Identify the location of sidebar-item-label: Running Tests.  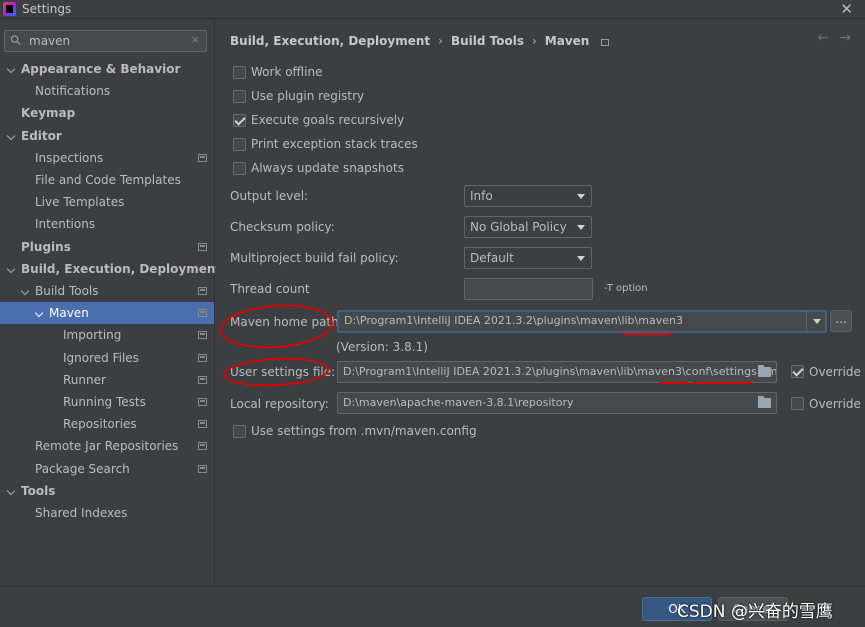
(104, 402).